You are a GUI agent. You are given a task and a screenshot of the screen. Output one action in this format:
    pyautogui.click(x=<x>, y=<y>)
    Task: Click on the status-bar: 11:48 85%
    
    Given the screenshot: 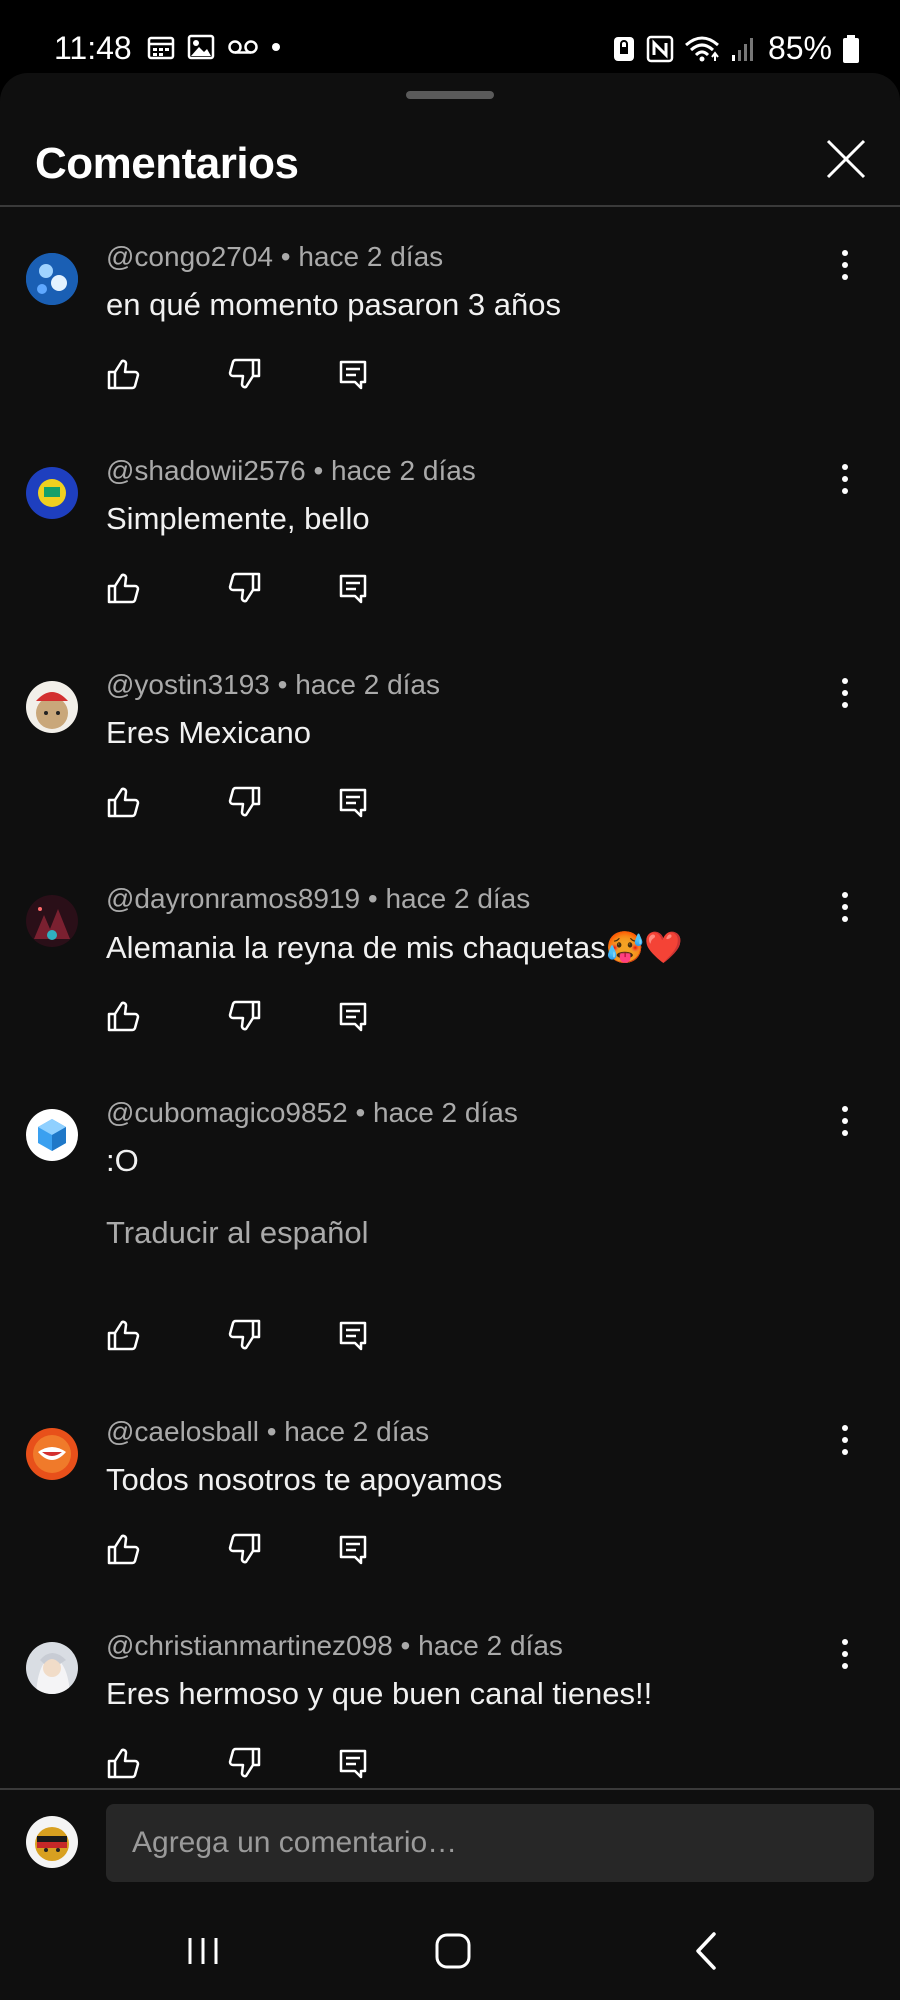 What is the action you would take?
    pyautogui.click(x=450, y=37)
    